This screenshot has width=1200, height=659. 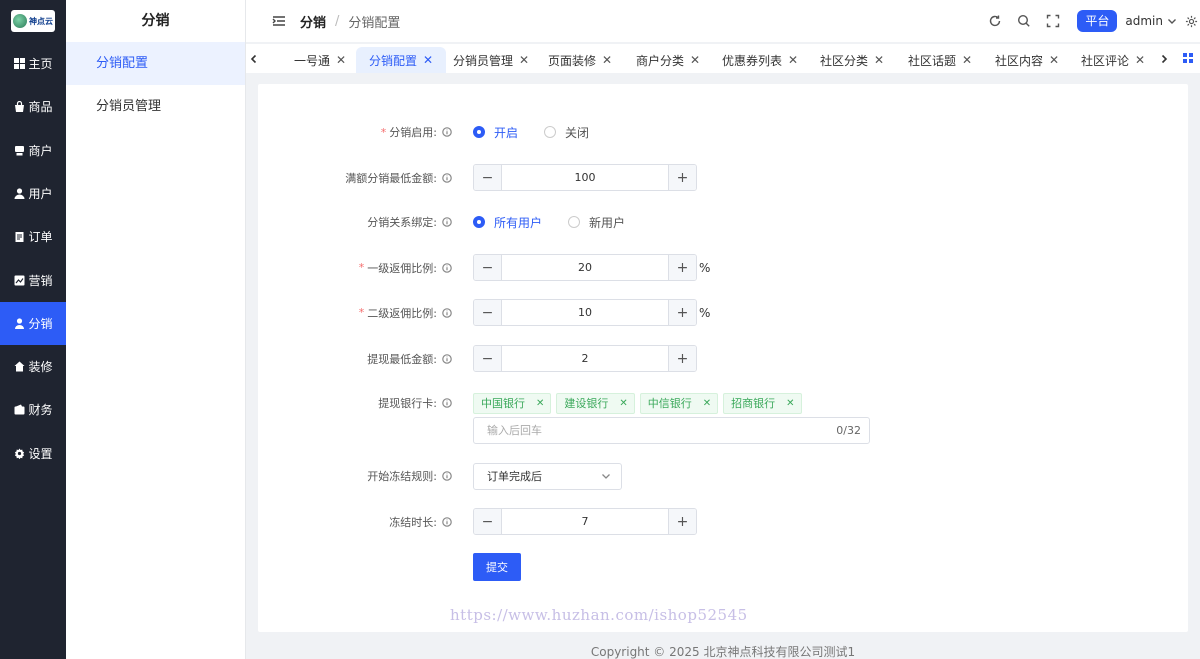 I want to click on tab-7: 社区话题 ✕, so click(x=940, y=60).